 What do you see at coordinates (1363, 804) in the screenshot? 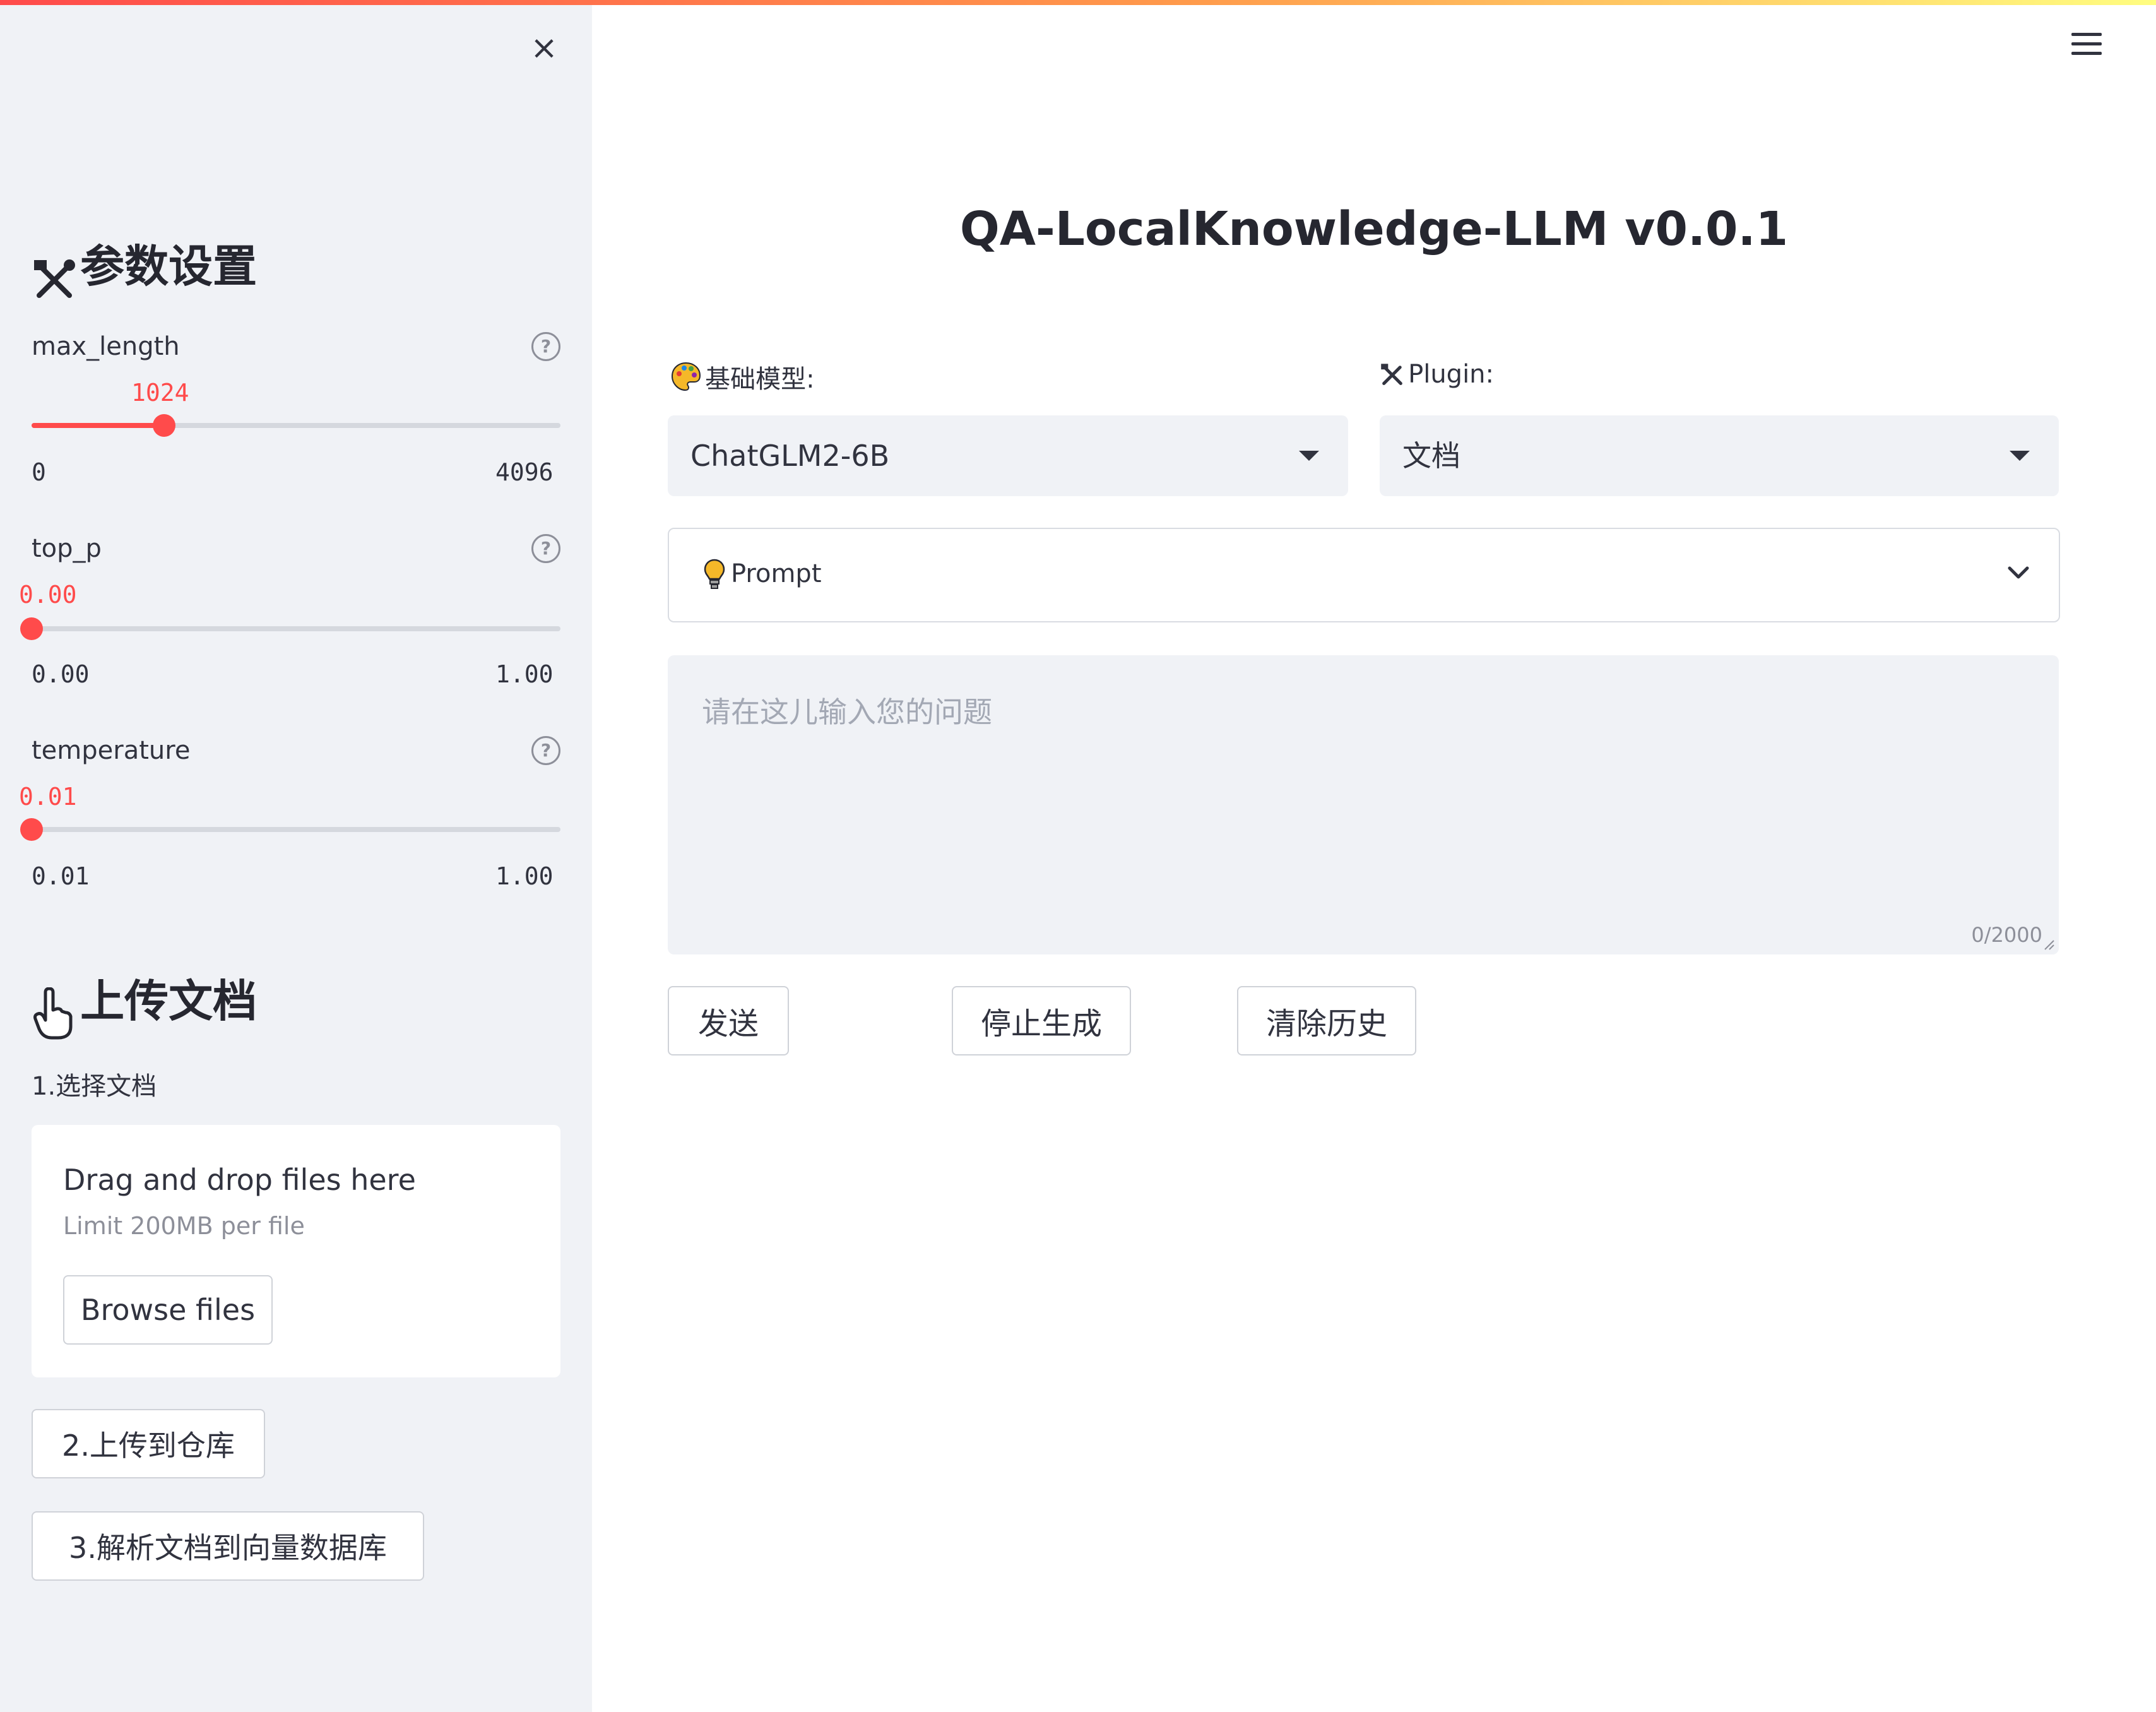
I see `question-input: 请在这儿输入您的问题 0/2000` at bounding box center [1363, 804].